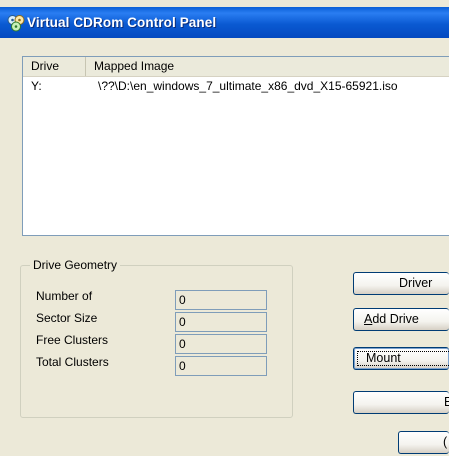 This screenshot has height=456, width=449. What do you see at coordinates (224, 22) in the screenshot?
I see `title-bar: Virtual CDRom Control Panel` at bounding box center [224, 22].